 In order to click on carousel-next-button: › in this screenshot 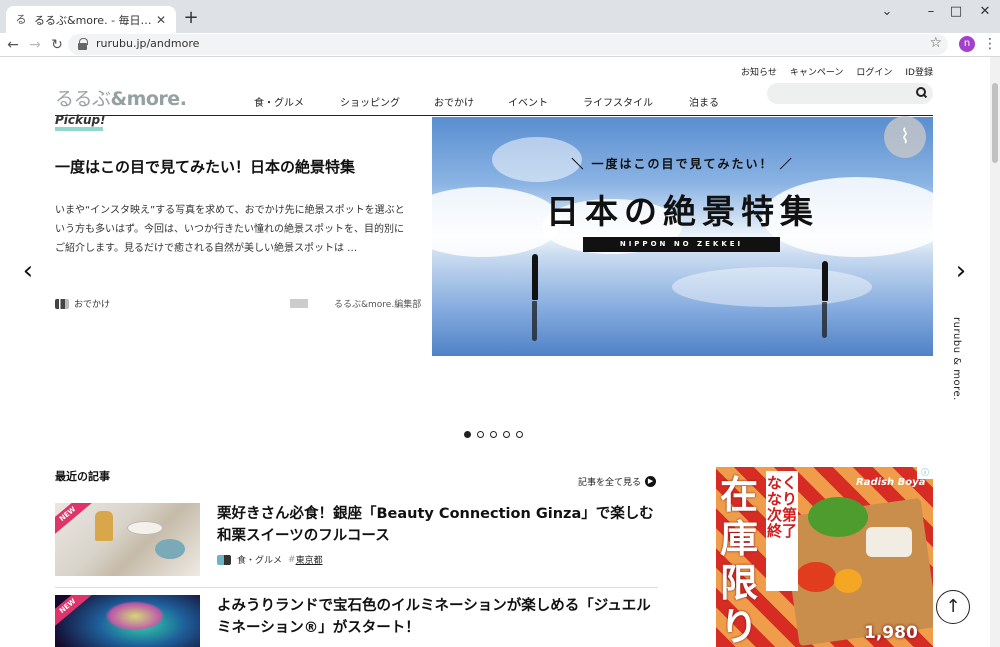, I will do `click(961, 272)`.